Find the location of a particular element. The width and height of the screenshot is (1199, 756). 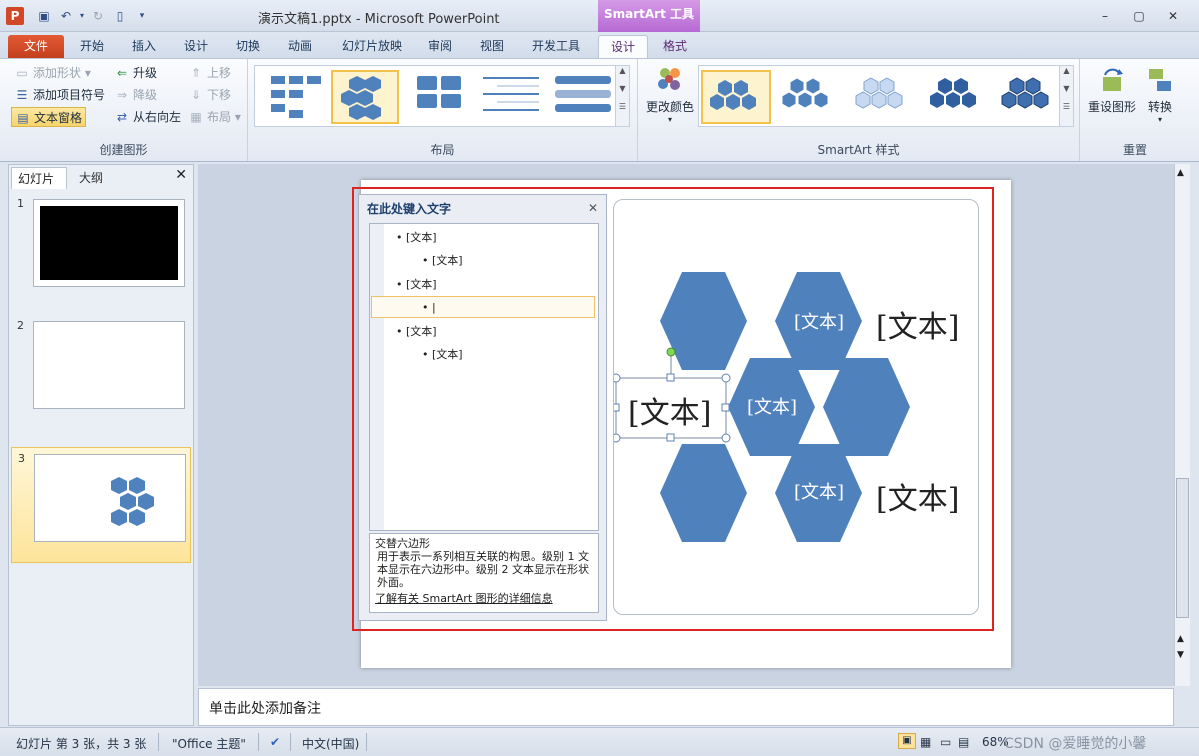

black-rectangle is located at coordinates (109, 243).